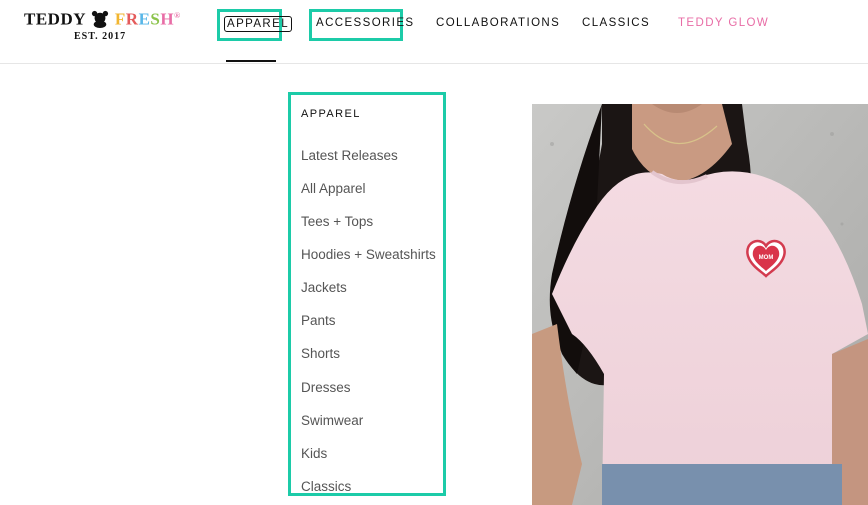 The image size is (868, 505). What do you see at coordinates (324, 287) in the screenshot?
I see `menu-item-jackets: Jackets` at bounding box center [324, 287].